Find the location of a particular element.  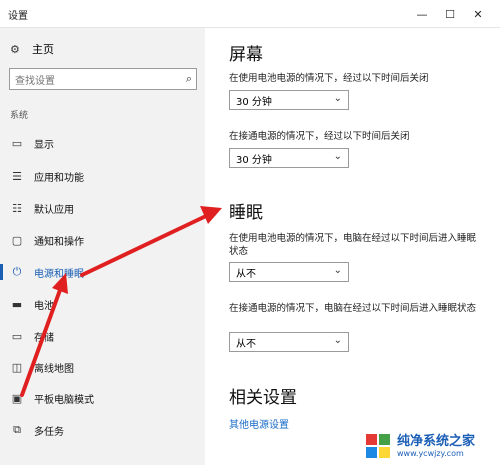

screen-heading: 屏幕 is located at coordinates (246, 55).